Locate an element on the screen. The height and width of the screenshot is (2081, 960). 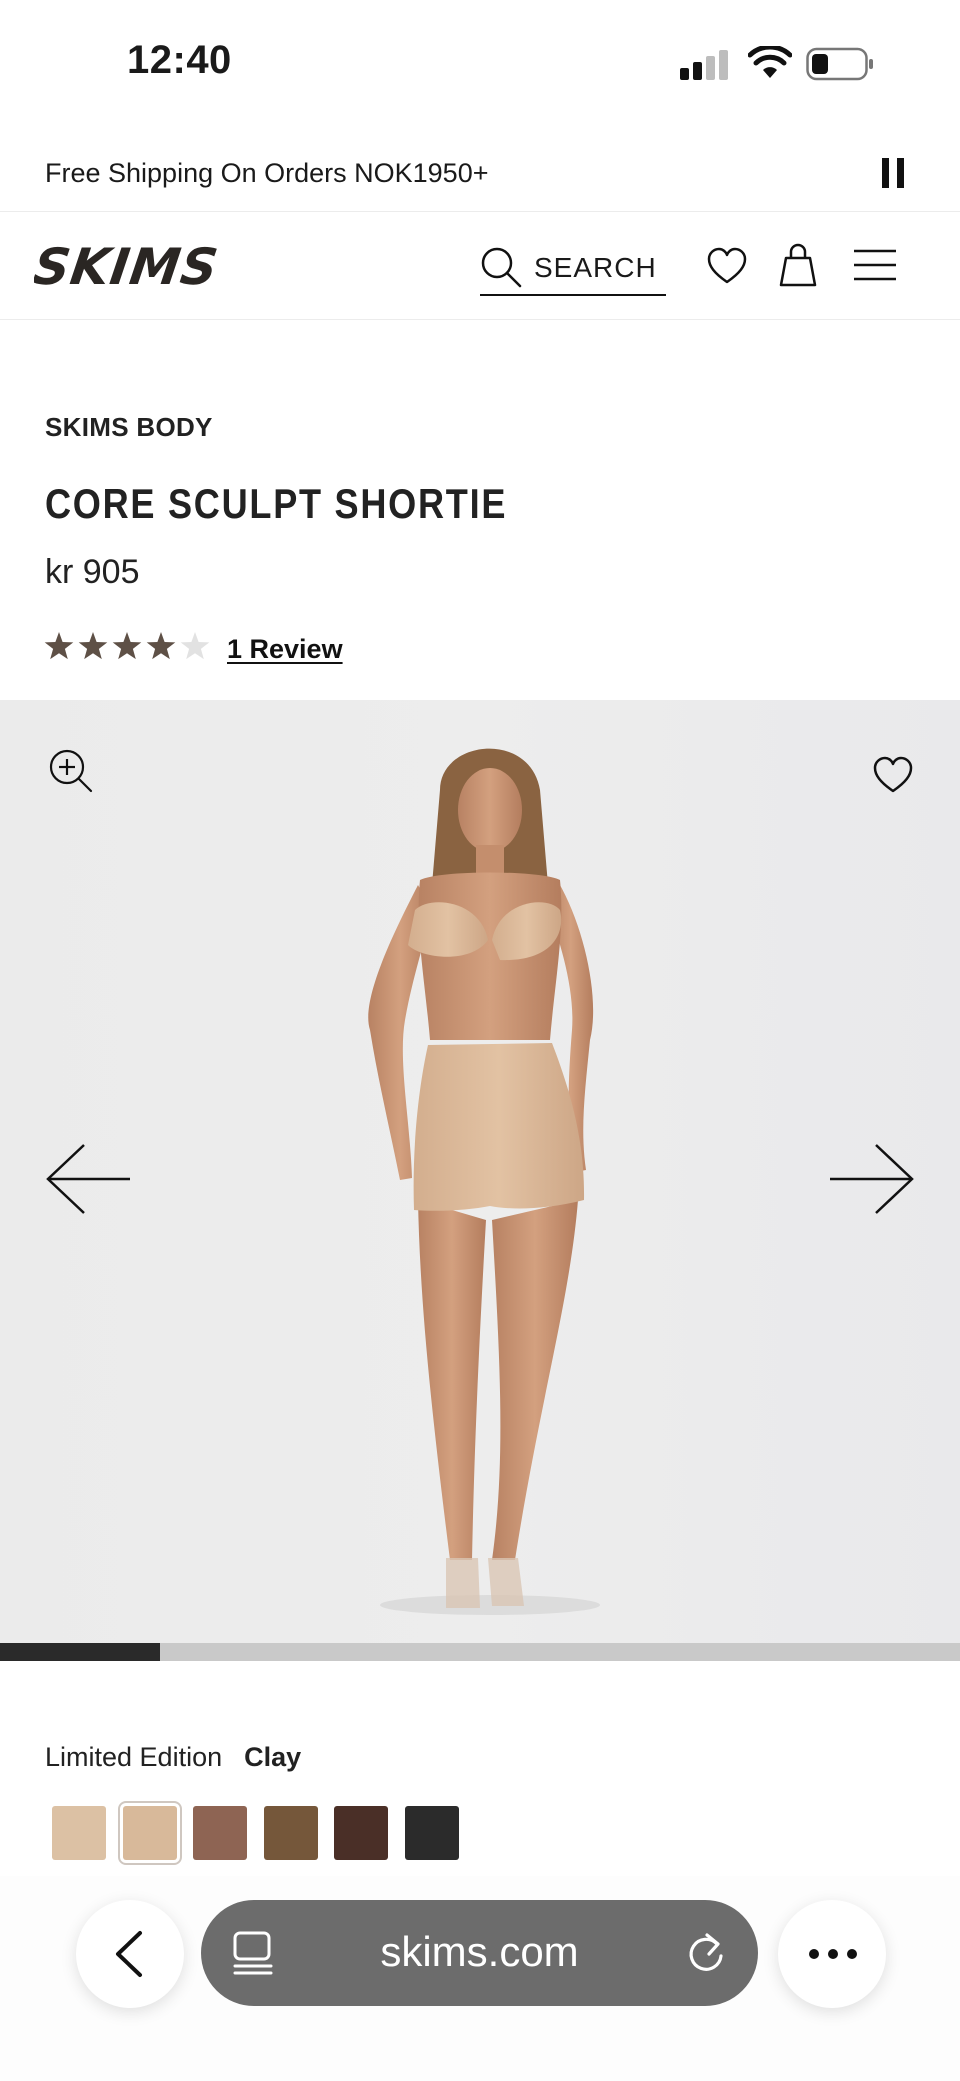
skims-logo: SKIMS is located at coordinates (144, 266).